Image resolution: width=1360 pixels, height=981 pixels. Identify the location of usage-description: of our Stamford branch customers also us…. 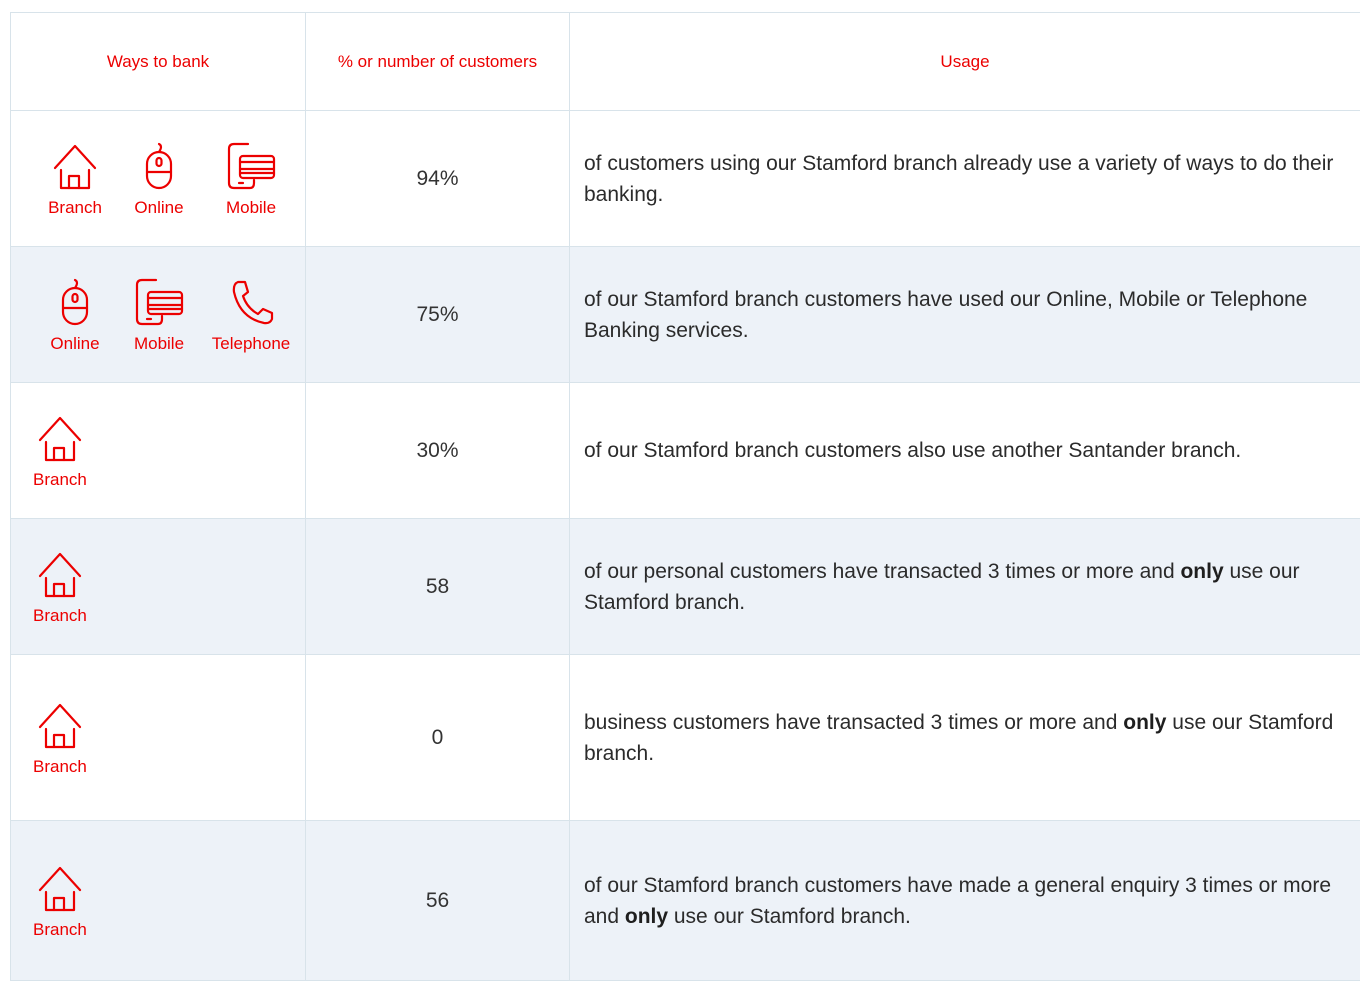
(965, 451).